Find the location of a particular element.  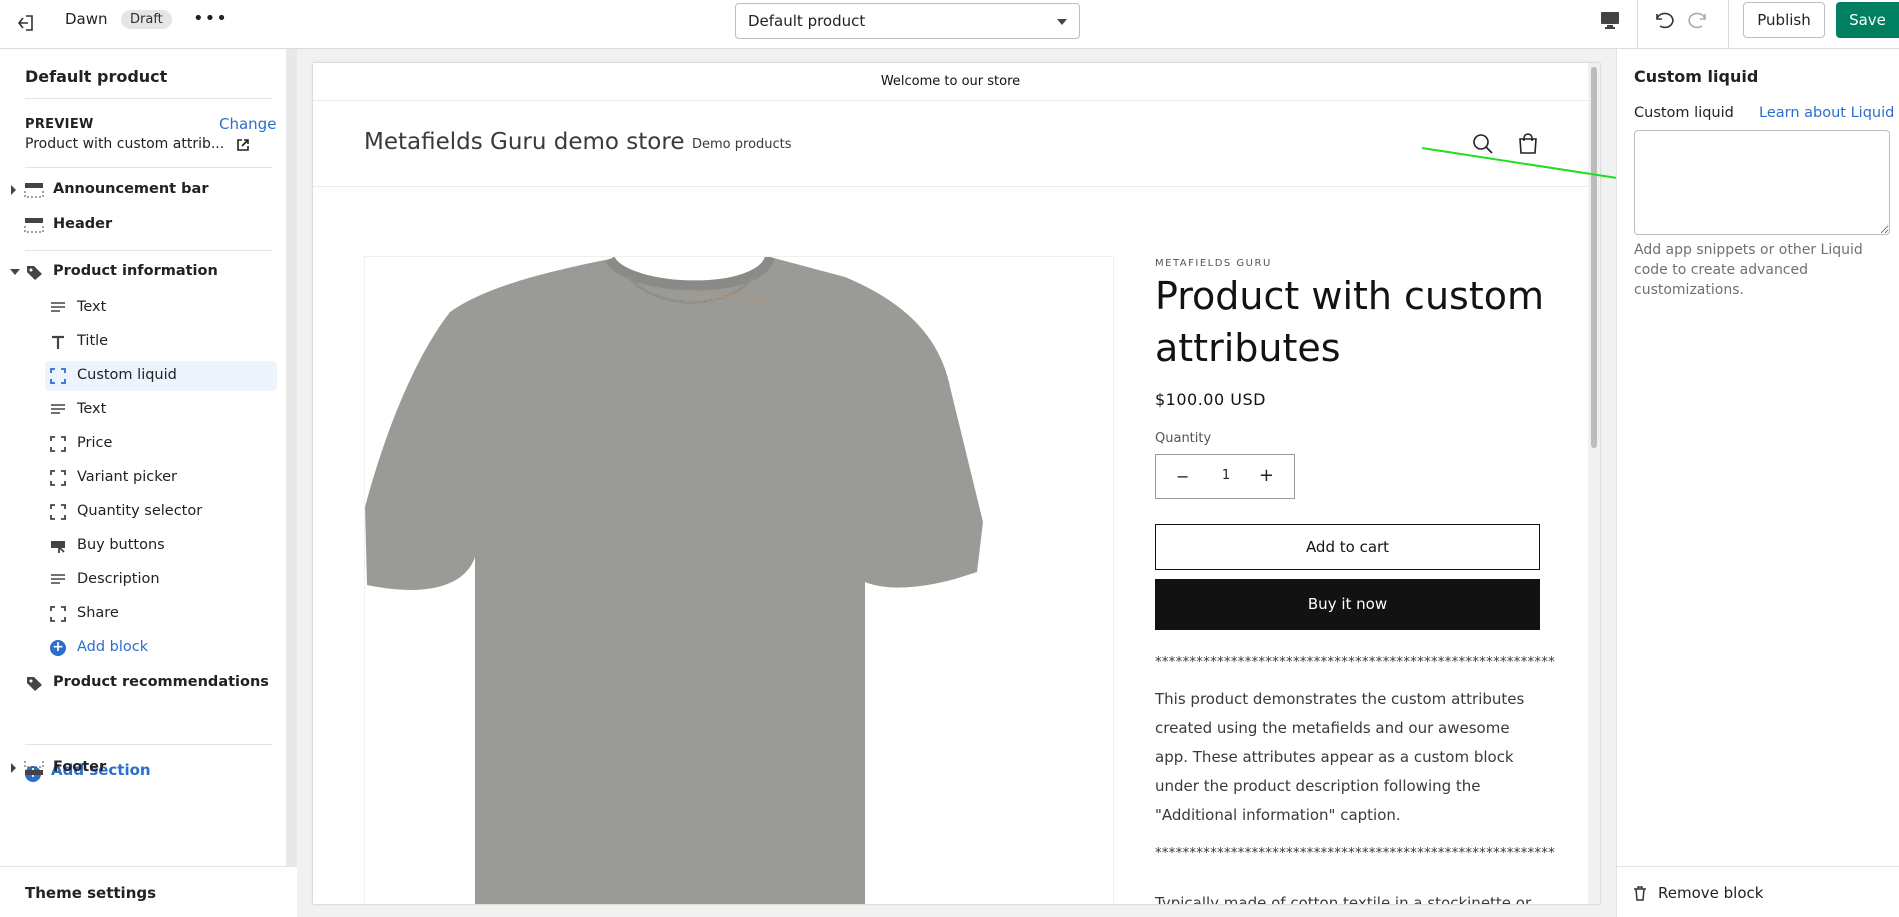

section-announcement-bar: Announcement bar is located at coordinates (140, 190).